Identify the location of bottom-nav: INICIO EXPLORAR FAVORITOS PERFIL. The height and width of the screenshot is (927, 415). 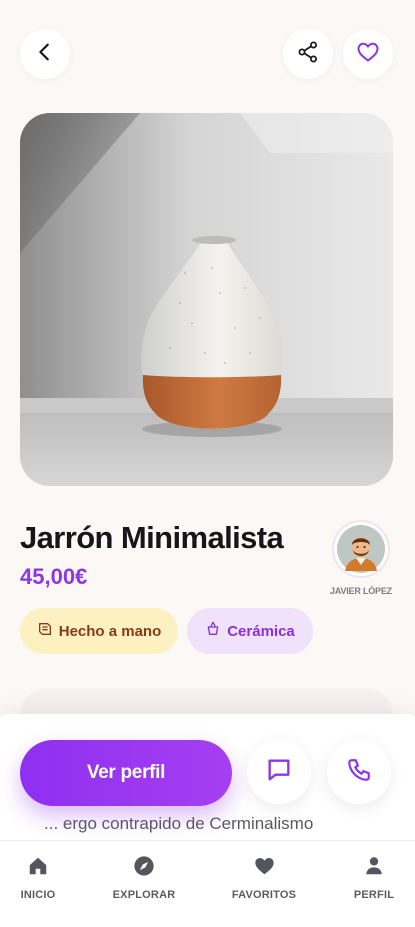
(207, 883).